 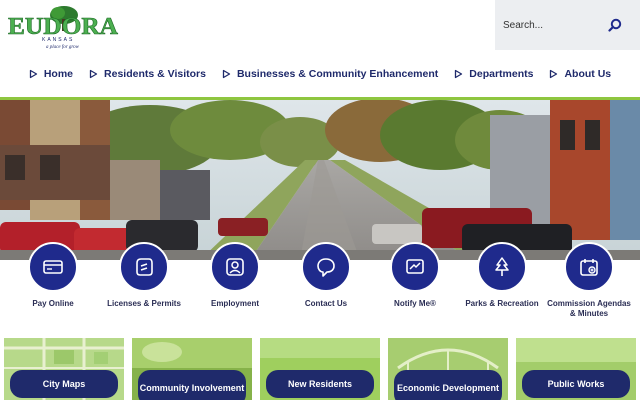 I want to click on tile-label: Public Works, so click(x=576, y=384).